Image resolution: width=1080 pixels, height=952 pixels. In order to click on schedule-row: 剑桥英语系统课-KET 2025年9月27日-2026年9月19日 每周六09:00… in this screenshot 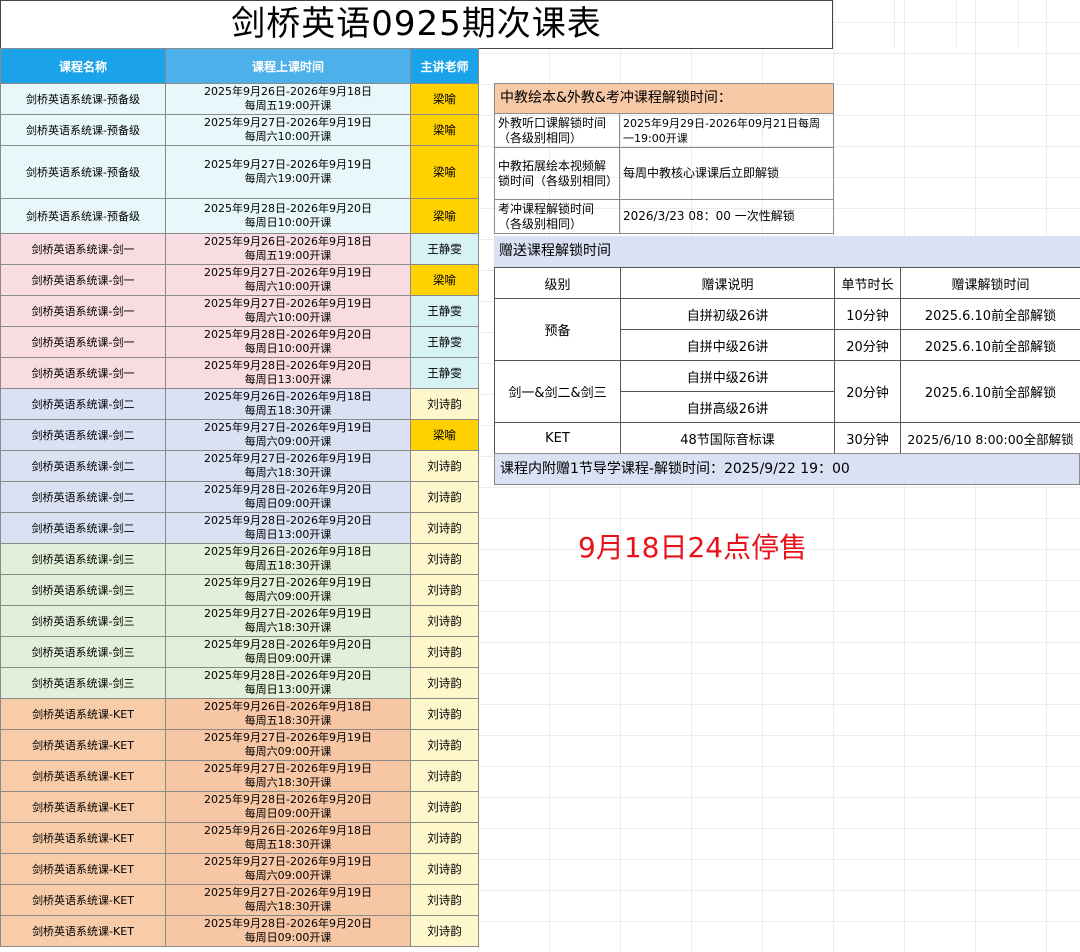, I will do `click(239, 869)`.